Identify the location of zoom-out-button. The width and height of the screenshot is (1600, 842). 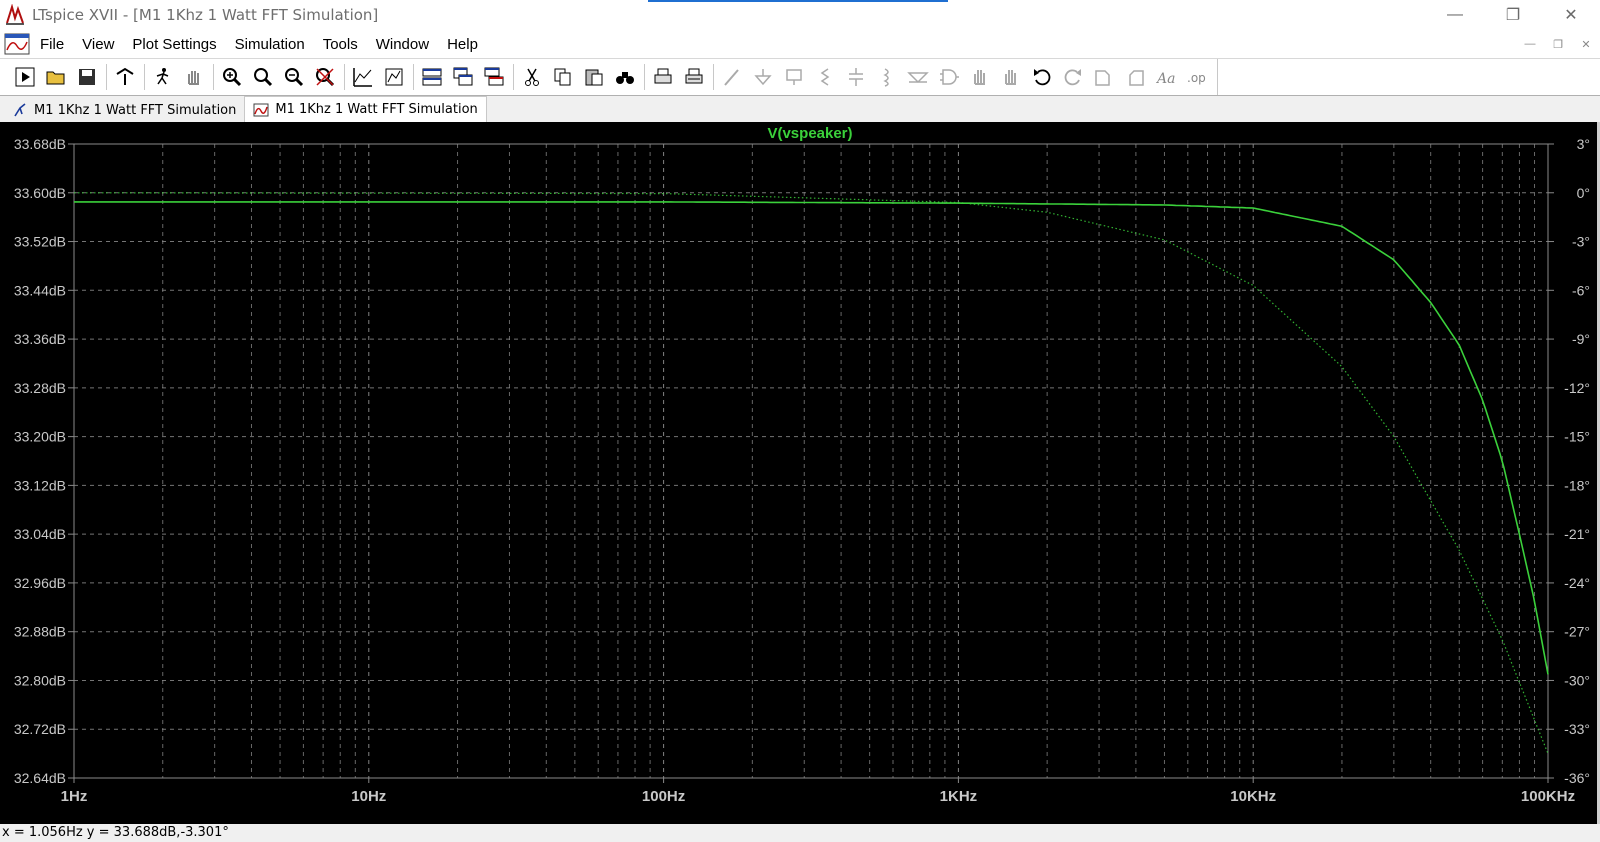
(294, 77).